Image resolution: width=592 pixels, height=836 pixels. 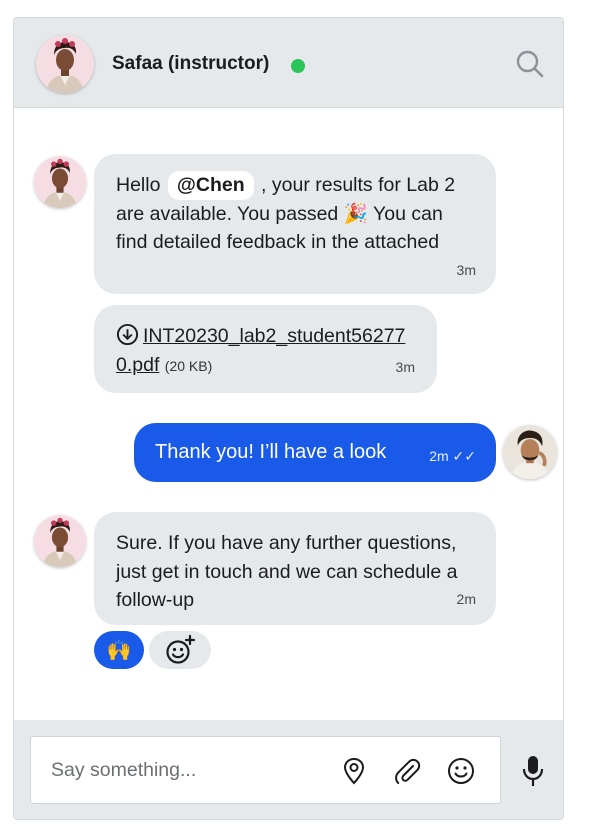 I want to click on message-timestamp-read: 2m ✓✓, so click(x=452, y=456).